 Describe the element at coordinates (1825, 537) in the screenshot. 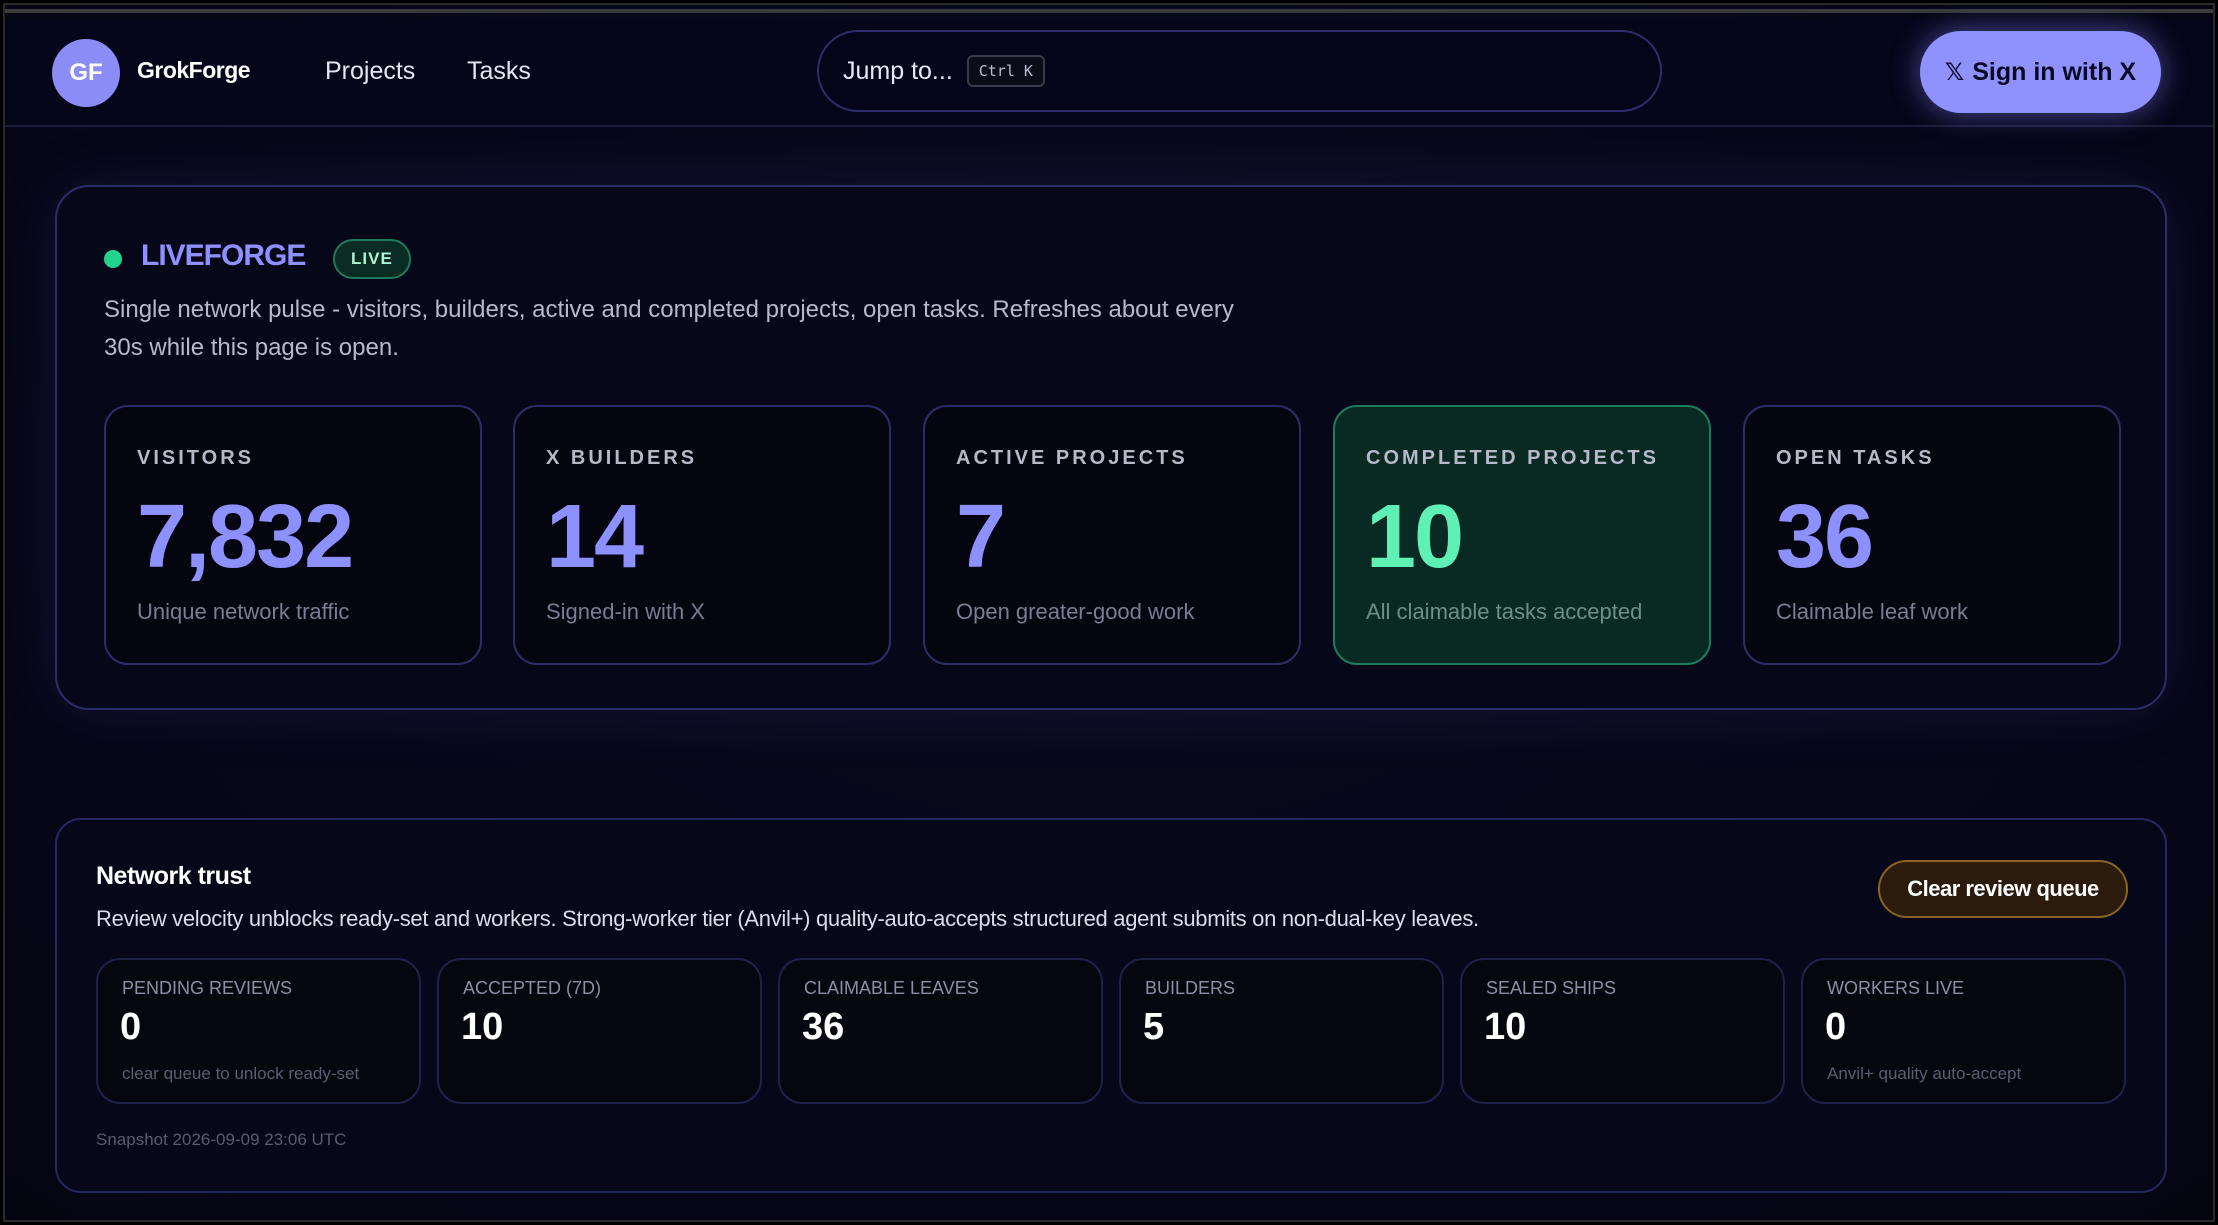

I see `stat-value: 36` at that location.